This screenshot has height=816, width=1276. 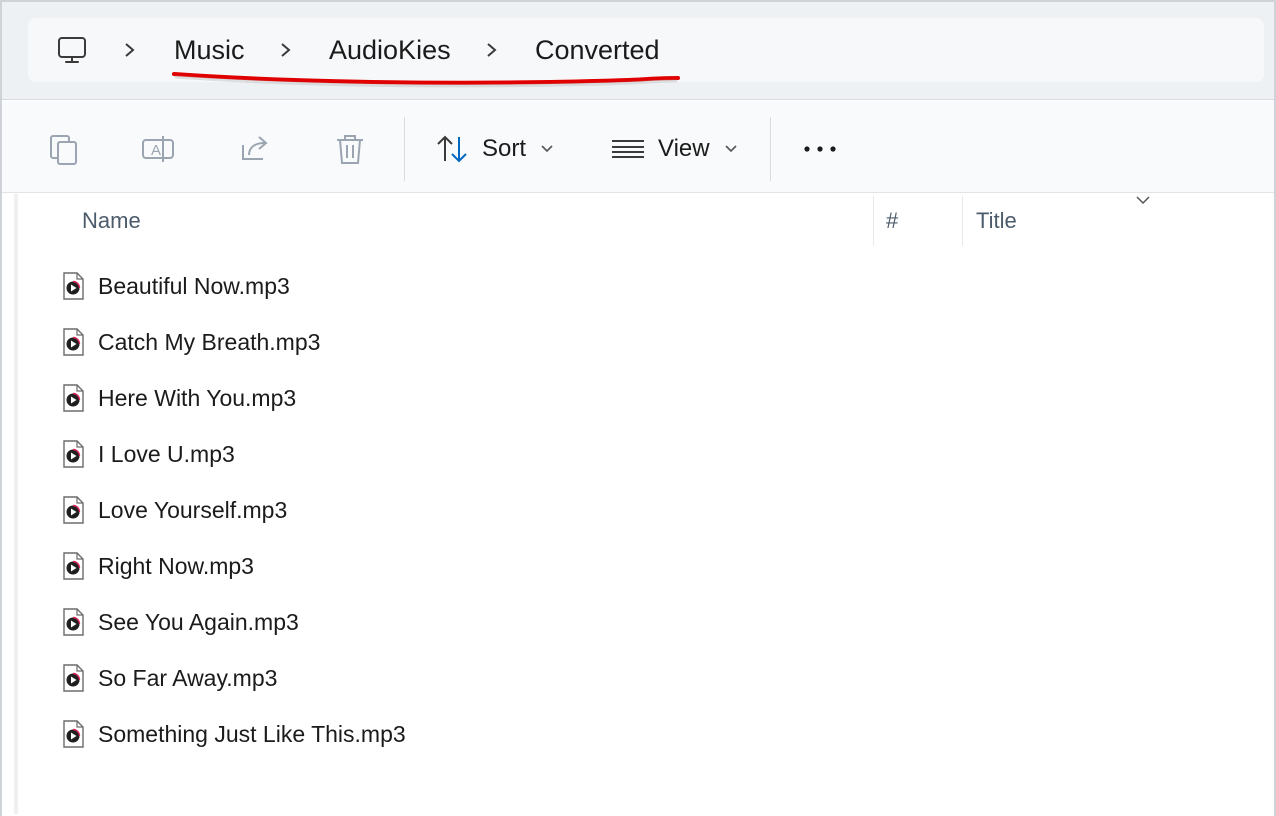 I want to click on copy-icon, so click(x=63, y=150).